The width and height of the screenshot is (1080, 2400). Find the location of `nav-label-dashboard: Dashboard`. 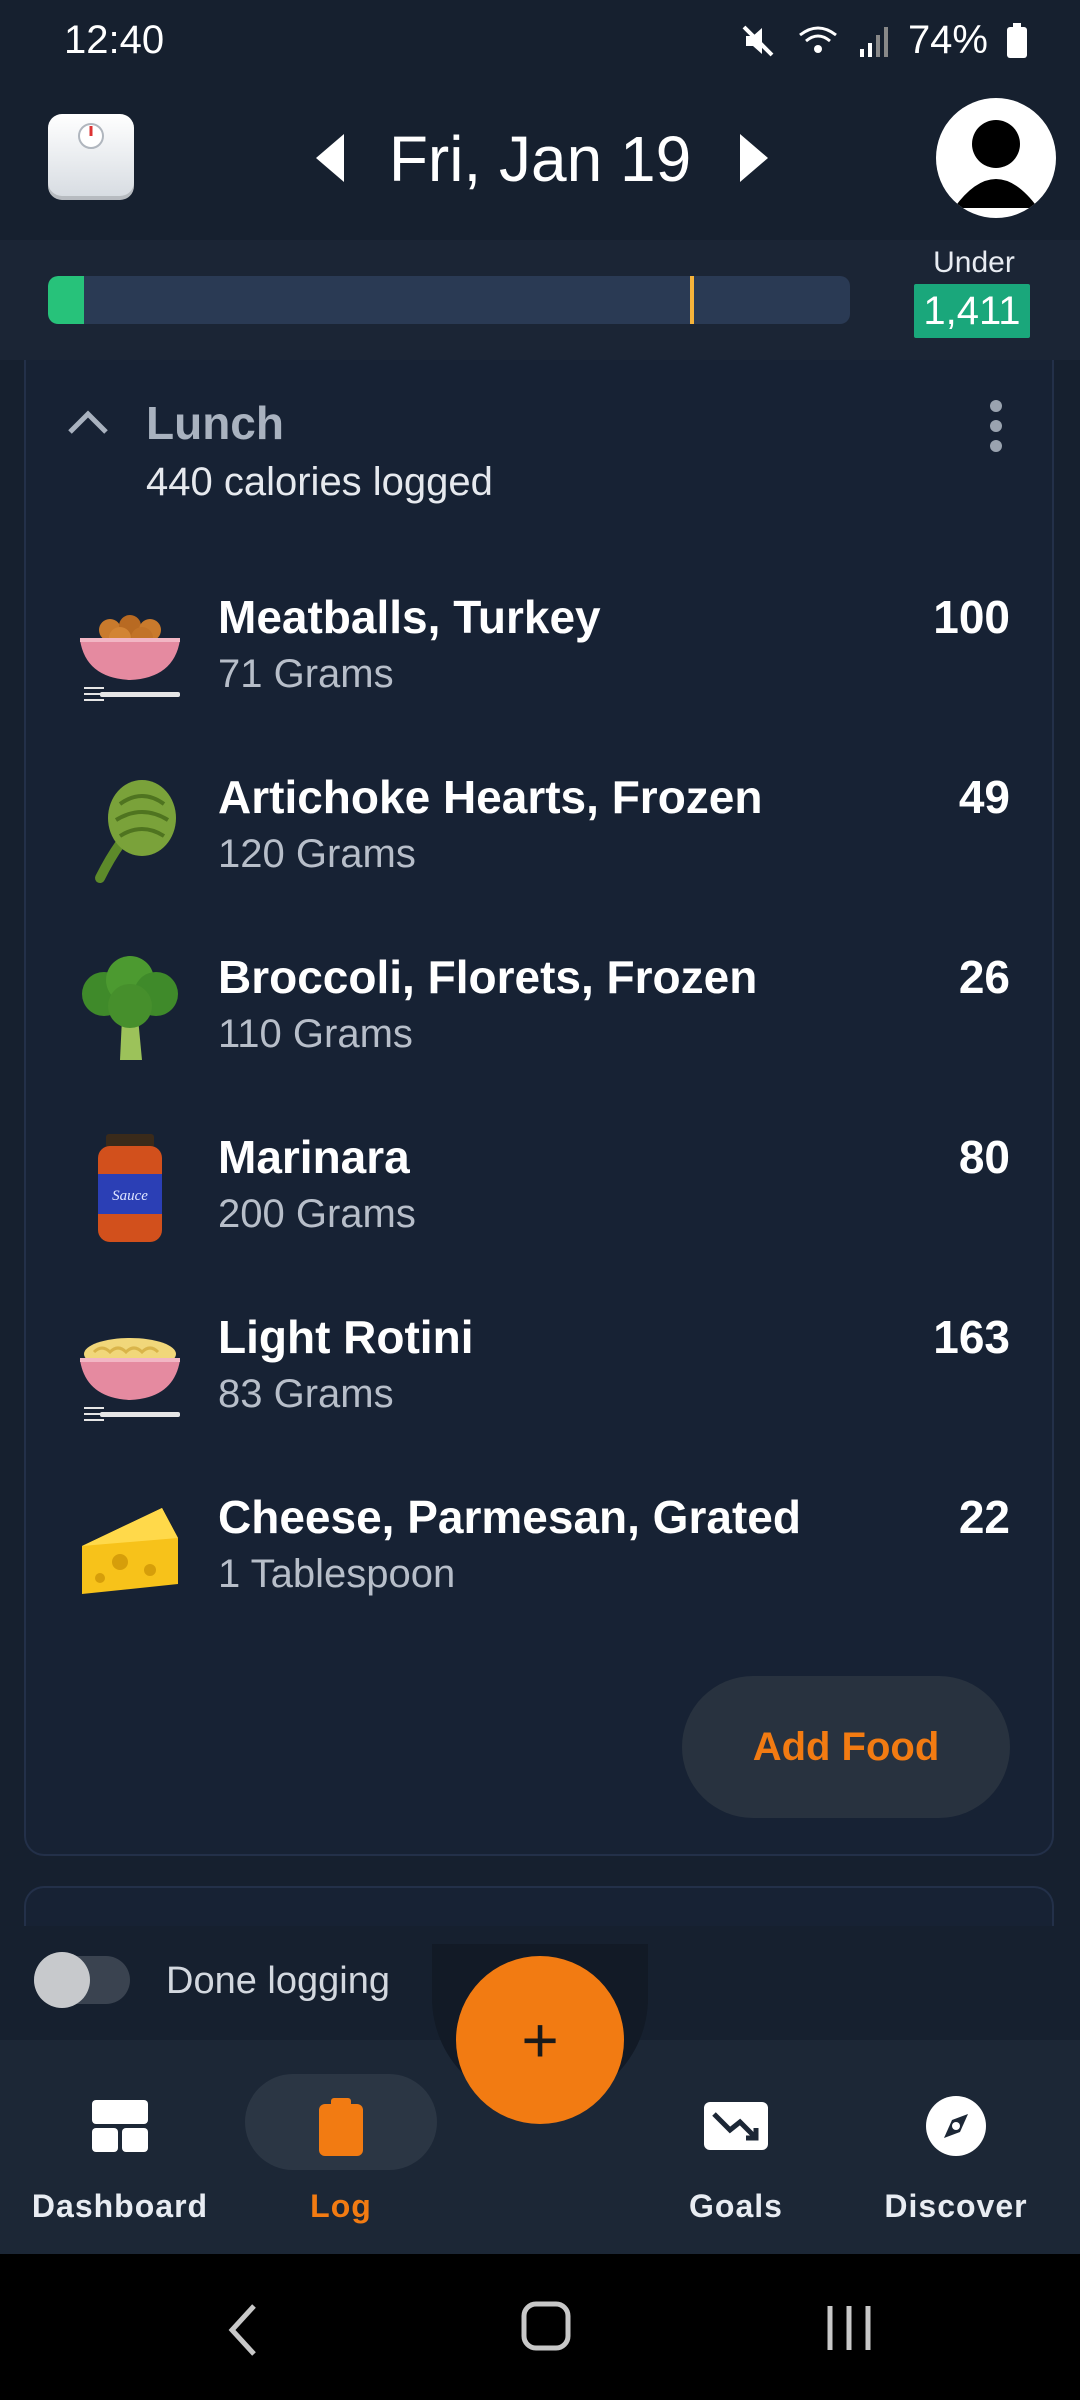

nav-label-dashboard: Dashboard is located at coordinates (120, 2206).